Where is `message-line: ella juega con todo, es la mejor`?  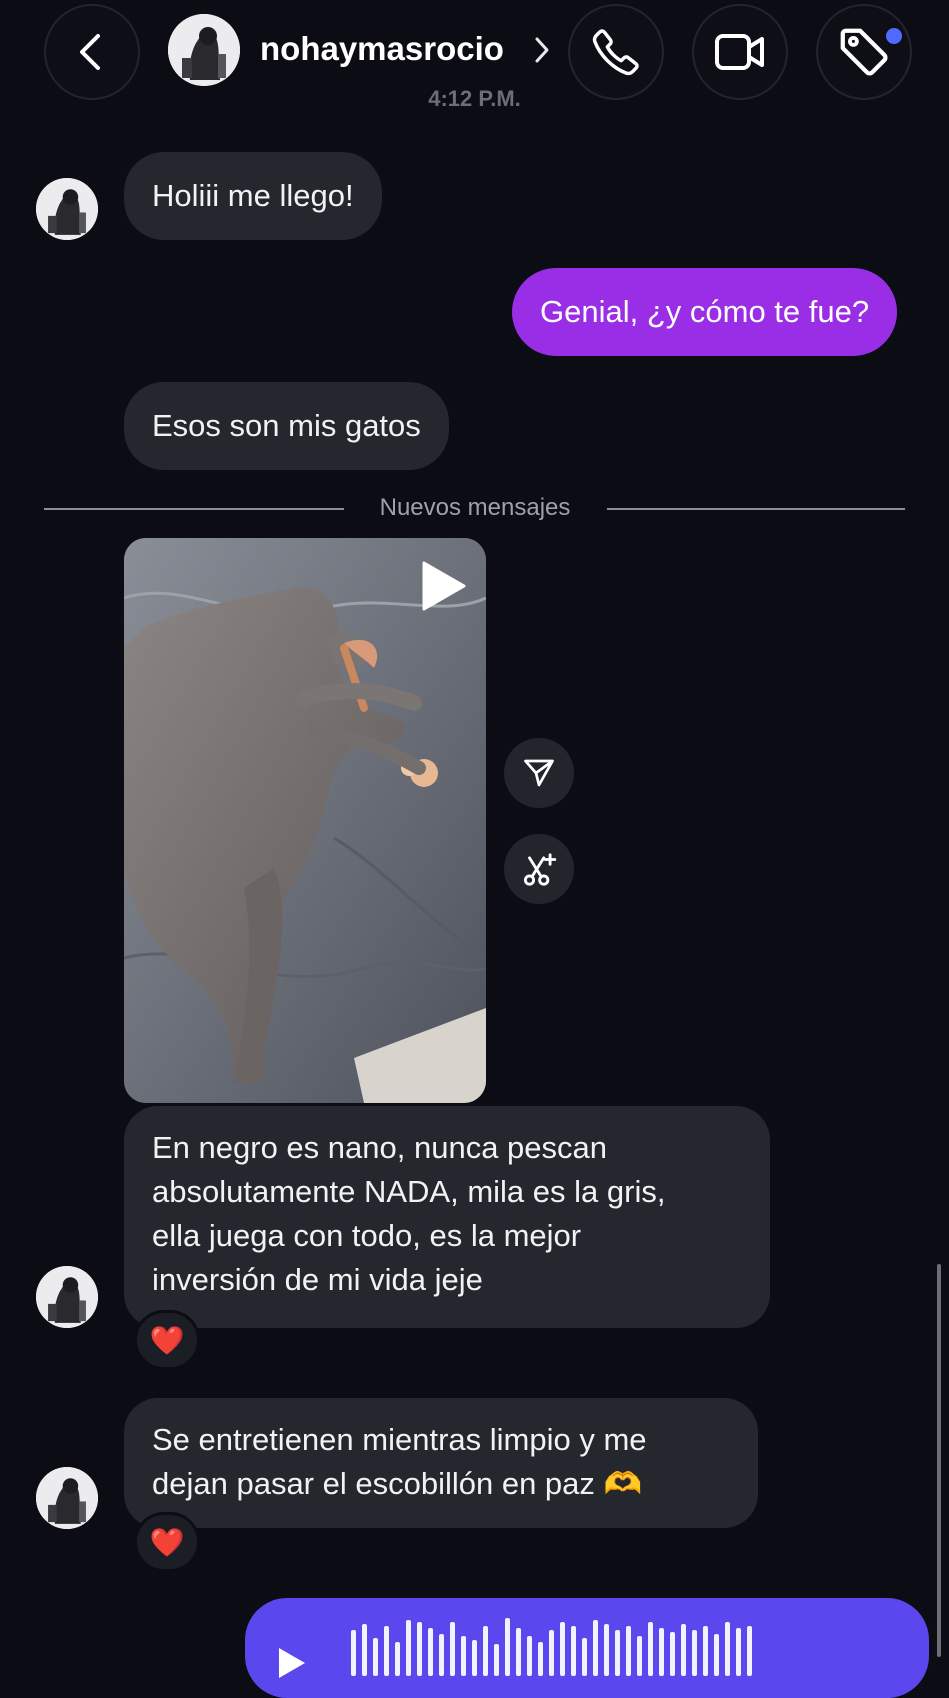 message-line: ella juega con todo, es la mejor is located at coordinates (367, 1235).